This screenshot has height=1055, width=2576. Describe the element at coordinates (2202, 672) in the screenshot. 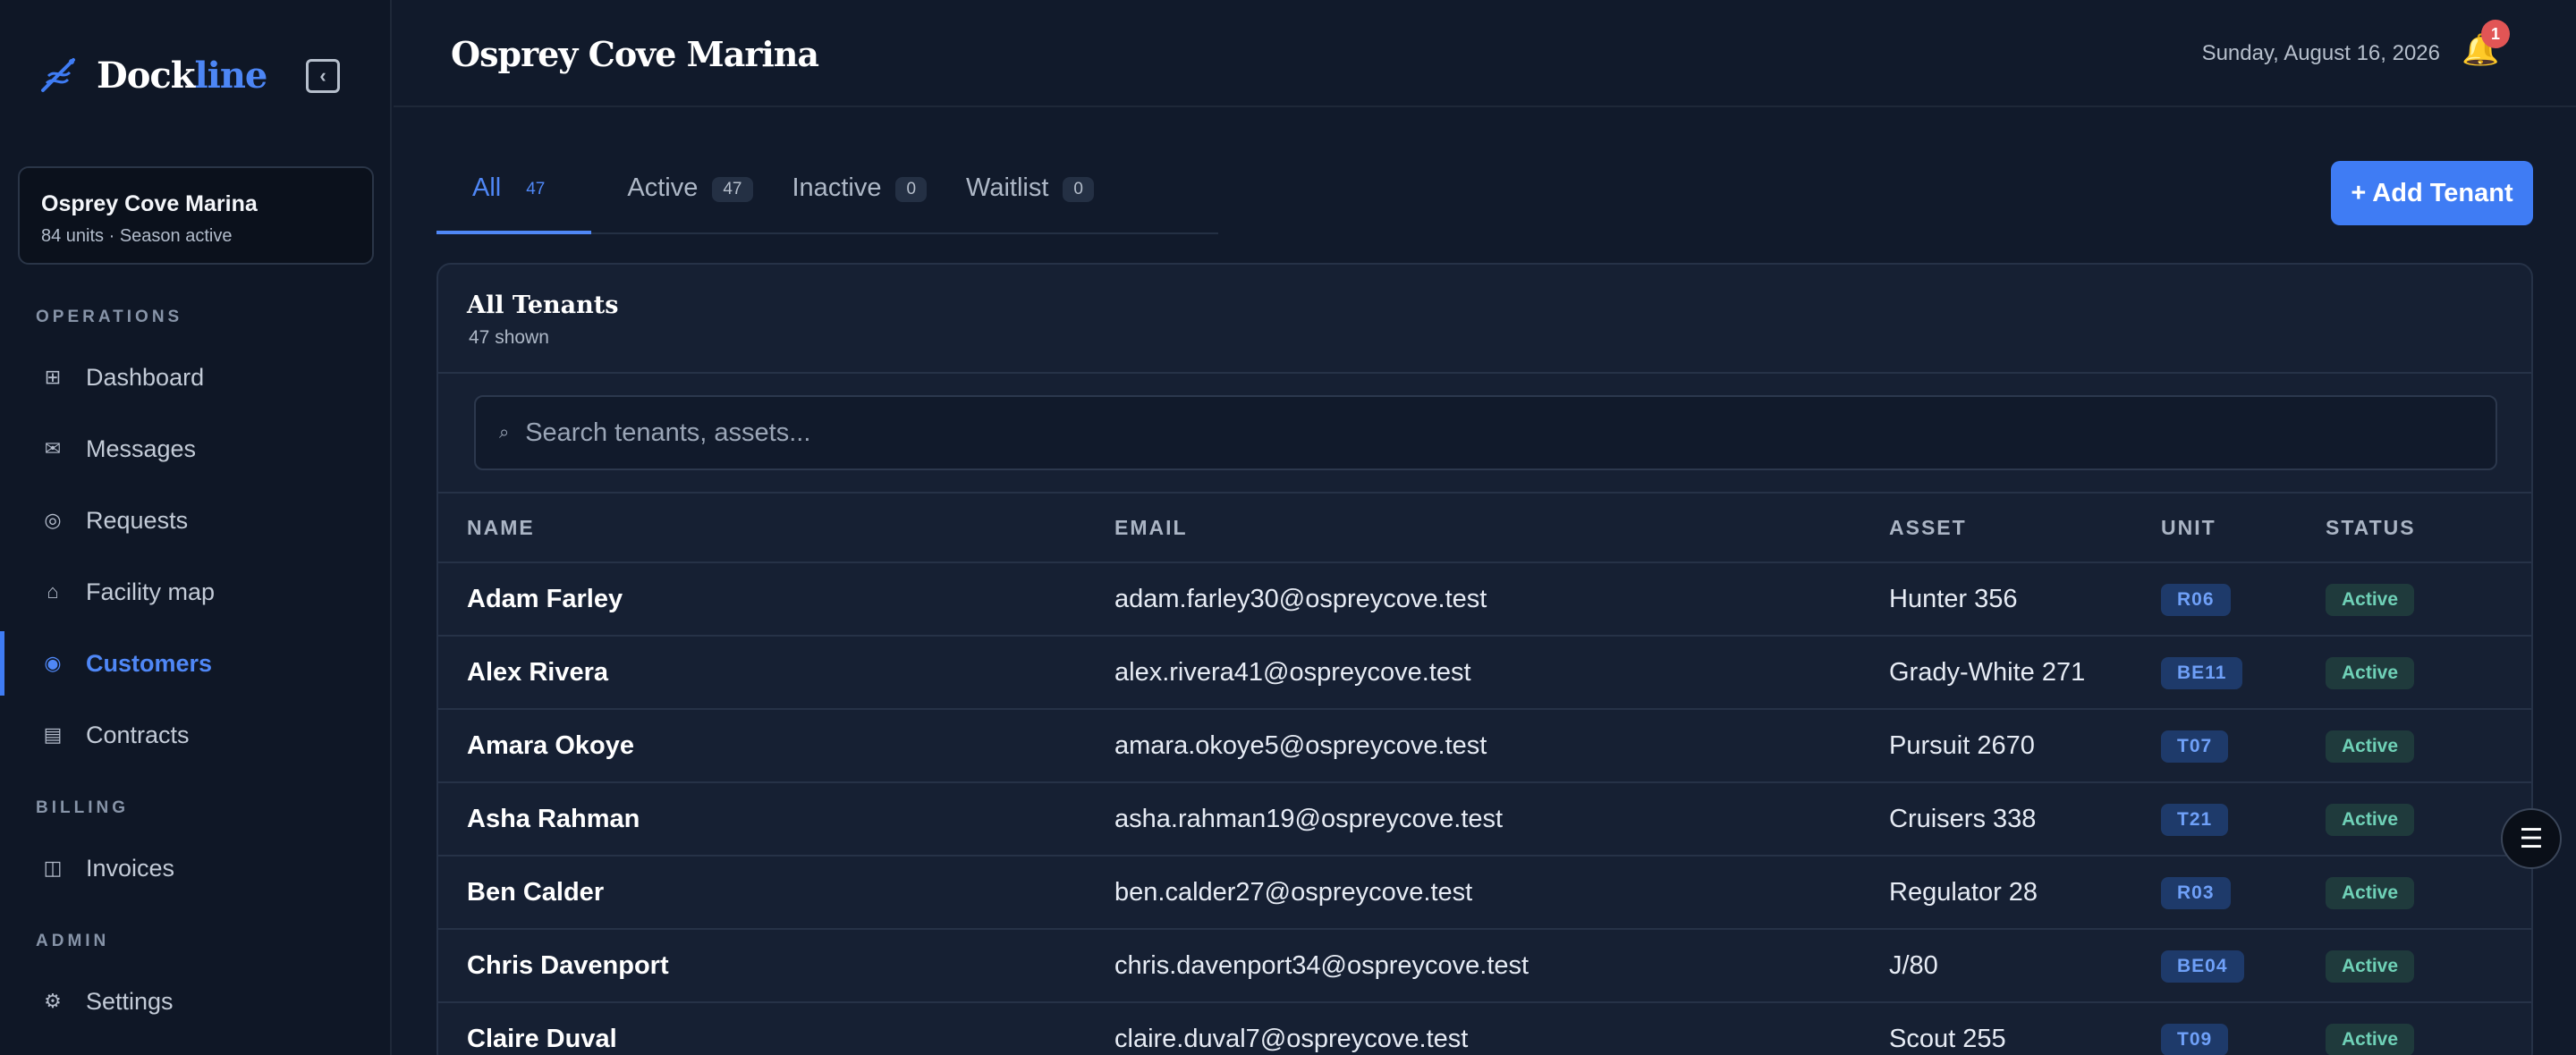

I see `unit-badge: BE11` at that location.